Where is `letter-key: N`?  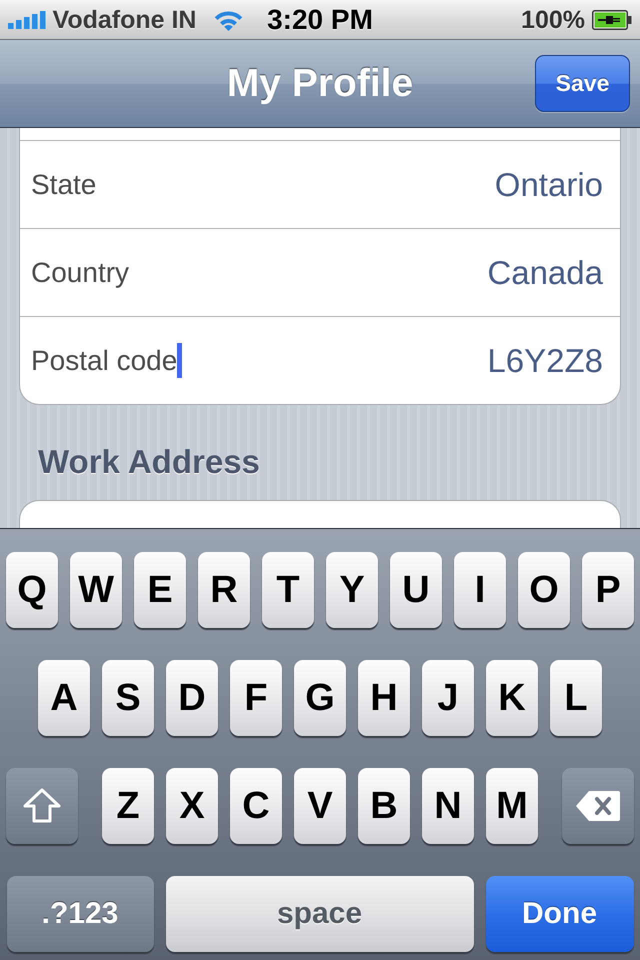 letter-key: N is located at coordinates (448, 806).